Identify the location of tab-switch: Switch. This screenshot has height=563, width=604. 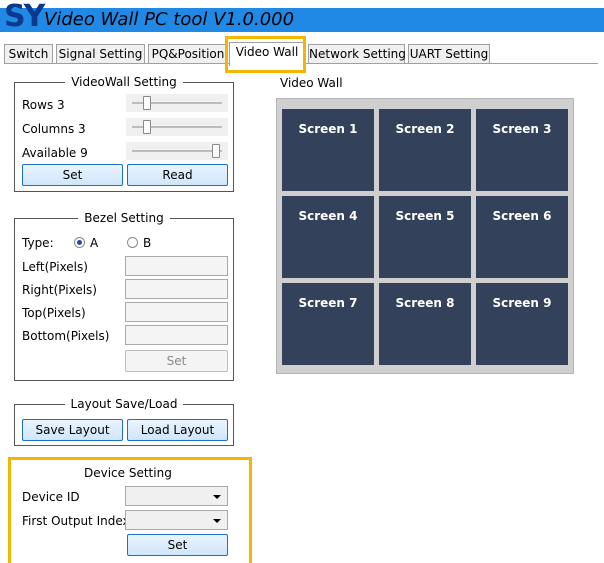
(28, 54).